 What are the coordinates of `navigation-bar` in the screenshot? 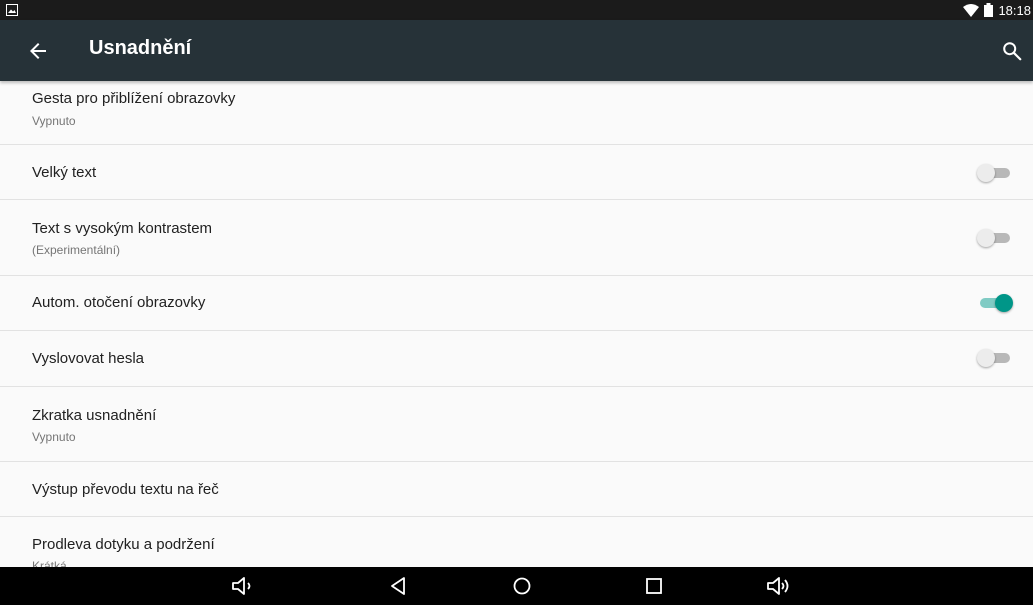 It's located at (516, 586).